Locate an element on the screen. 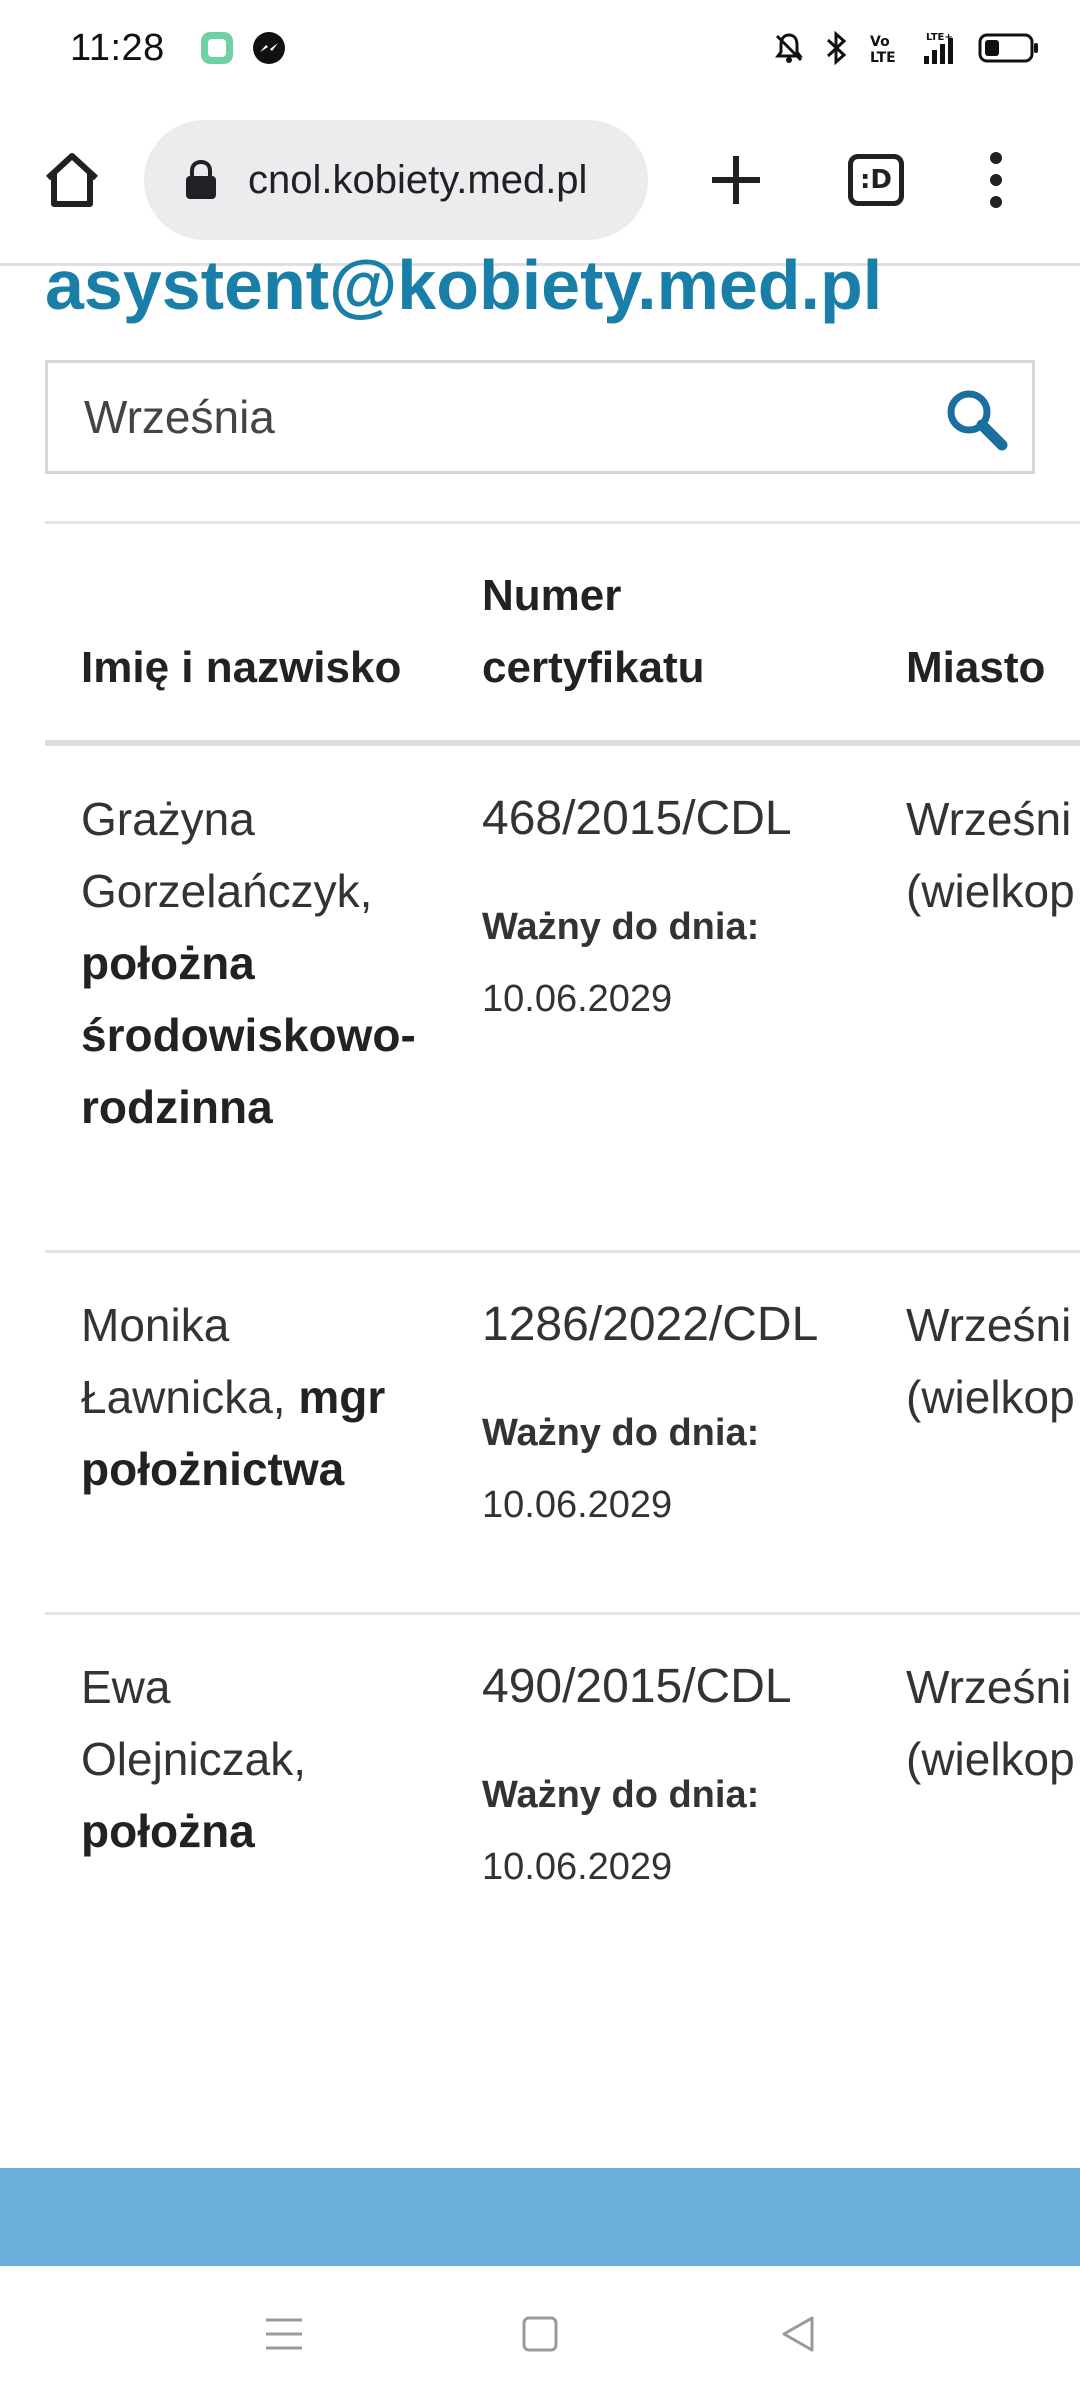 This screenshot has width=1080, height=2400. url-bar: cnol.kobiety.med.pl is located at coordinates (396, 180).